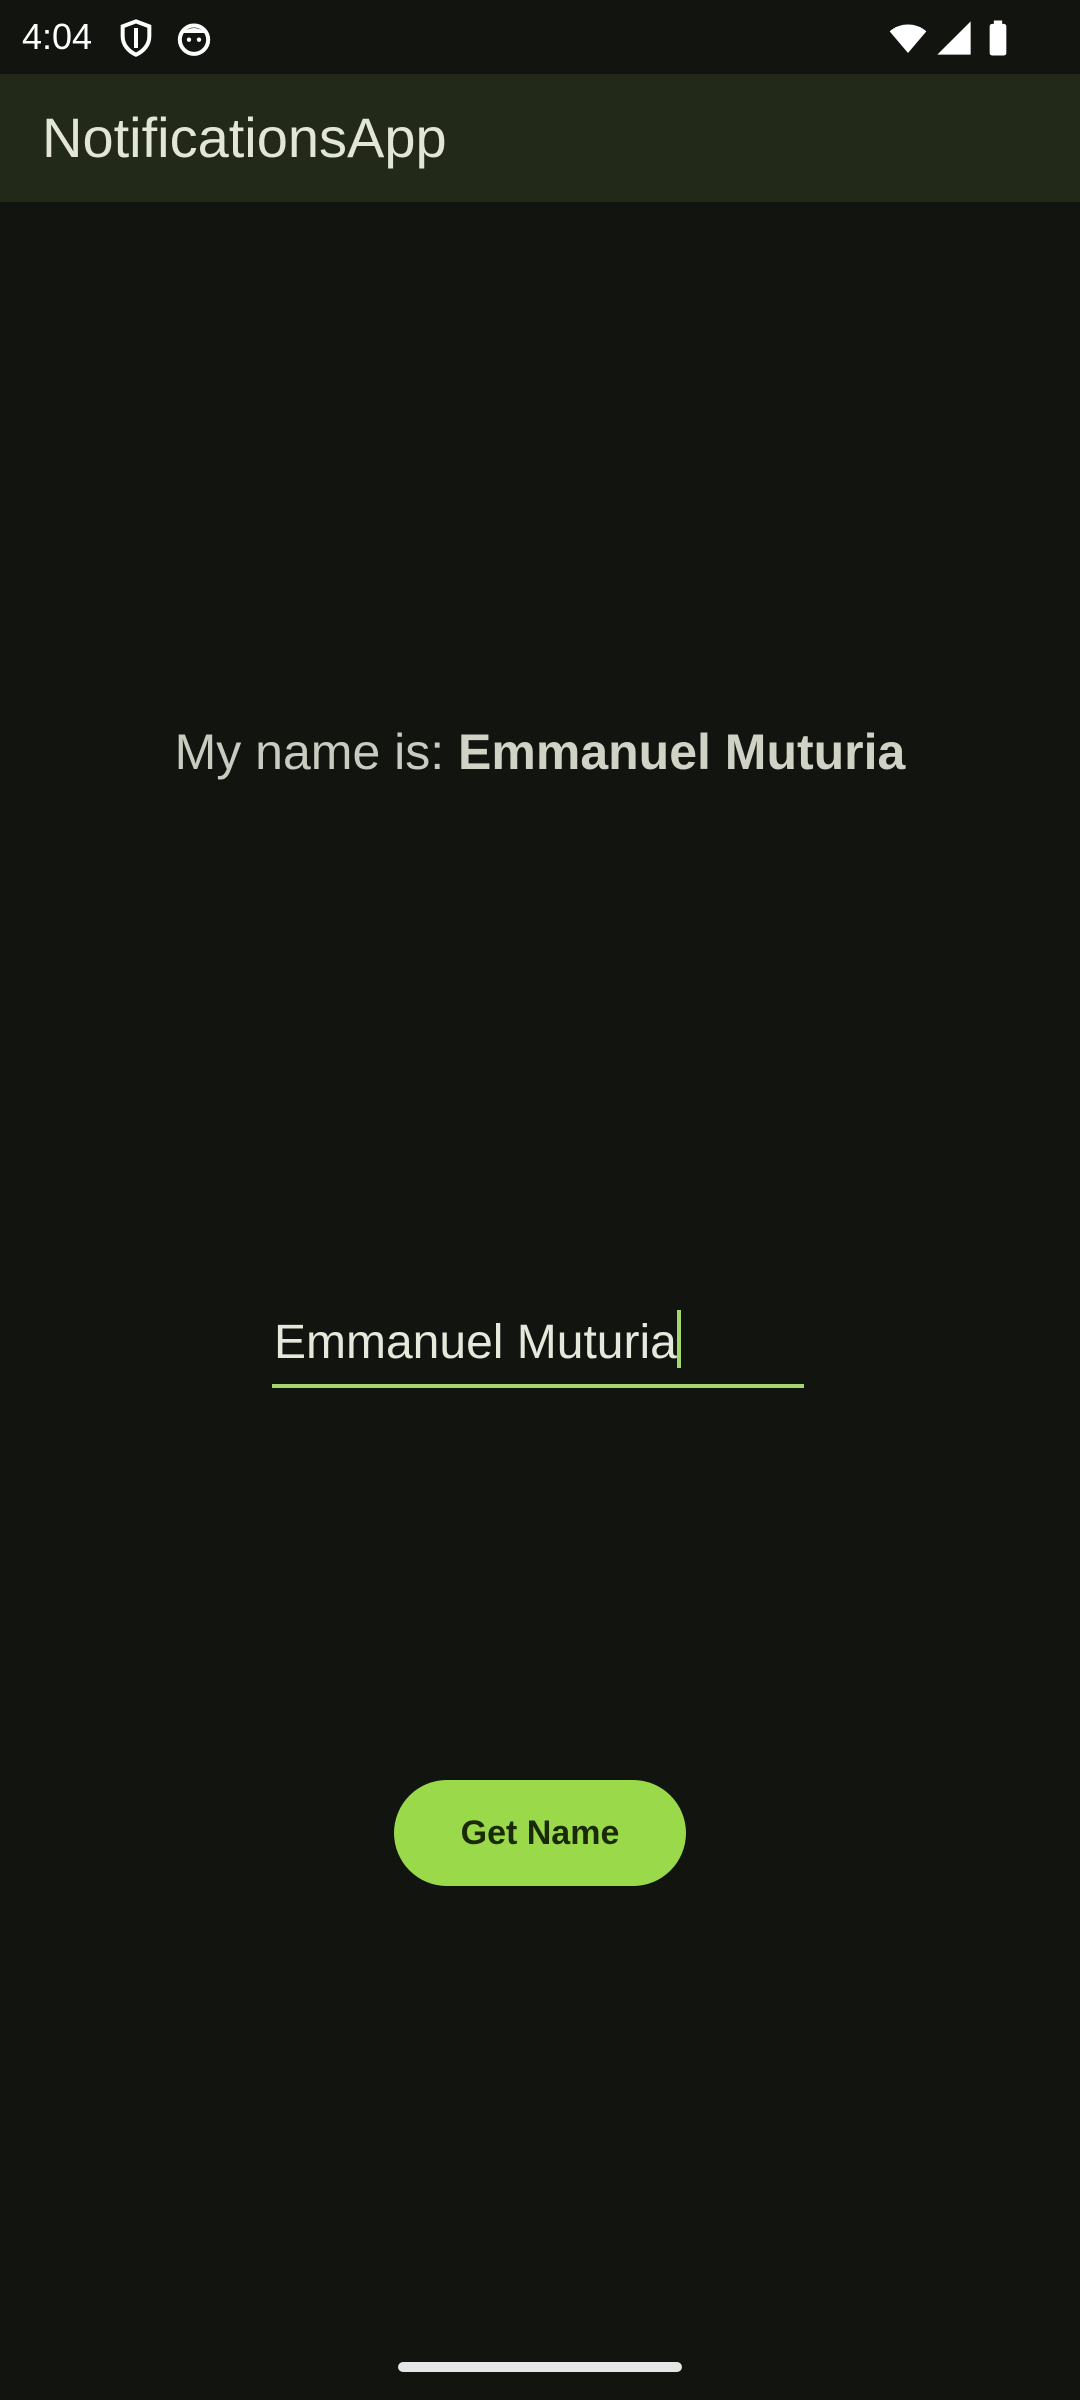  Describe the element at coordinates (908, 38) in the screenshot. I see `wifi-icon` at that location.